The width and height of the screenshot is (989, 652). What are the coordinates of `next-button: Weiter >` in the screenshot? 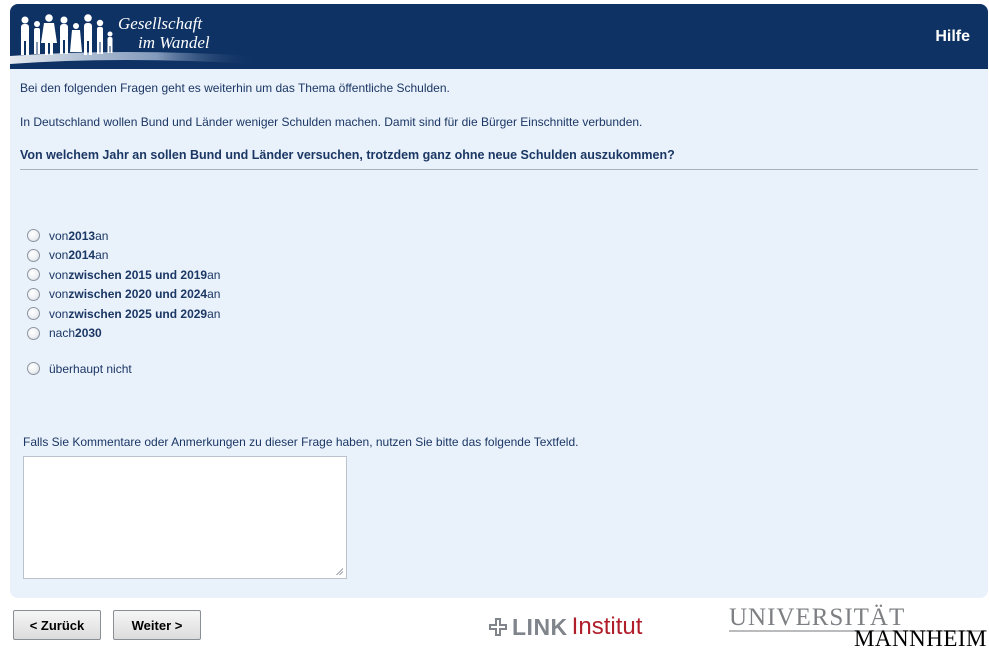 It's located at (157, 625).